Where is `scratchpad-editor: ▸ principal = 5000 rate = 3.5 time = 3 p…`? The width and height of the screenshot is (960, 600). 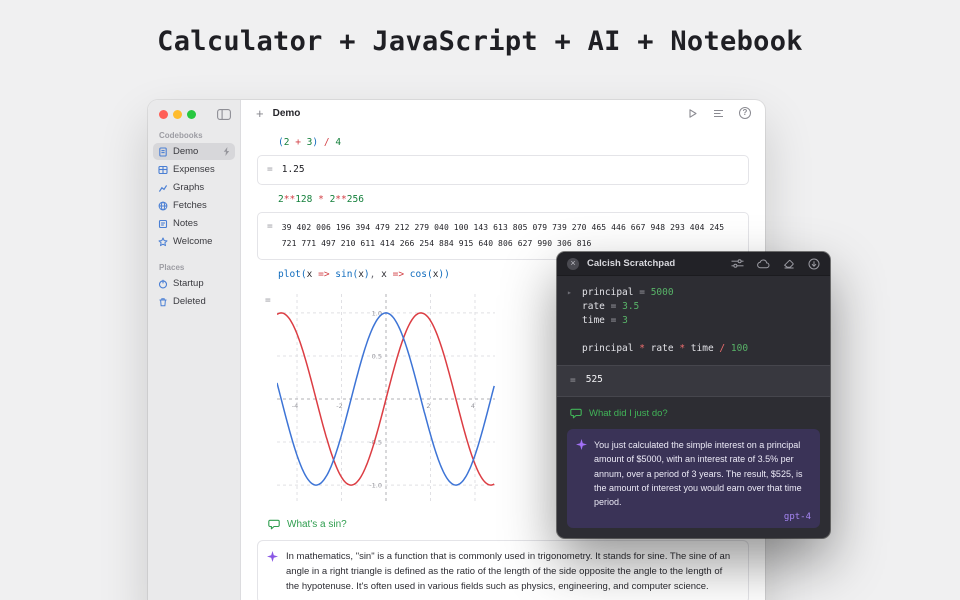
scratchpad-editor: ▸ principal = 5000 rate = 3.5 time = 3 p… is located at coordinates (693, 407).